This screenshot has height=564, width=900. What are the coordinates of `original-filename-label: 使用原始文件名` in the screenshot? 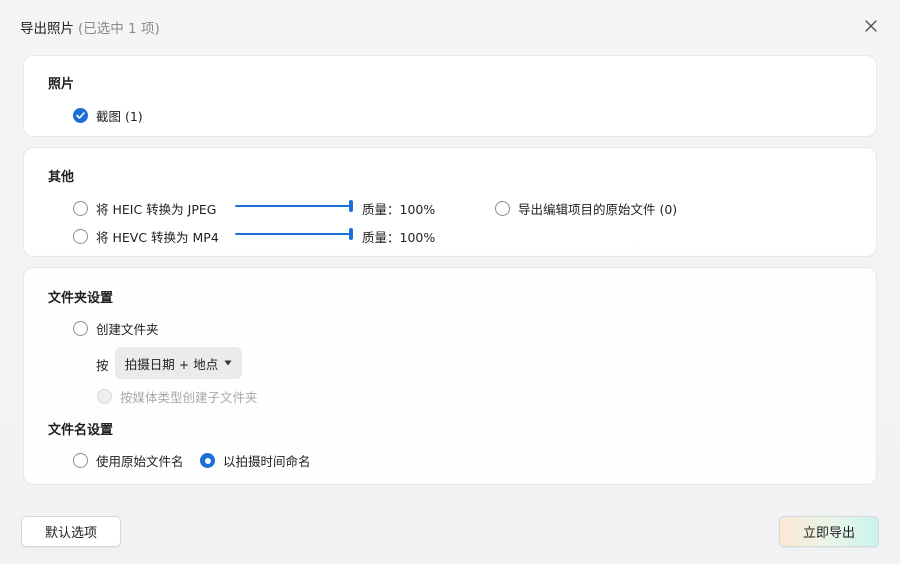 It's located at (140, 461).